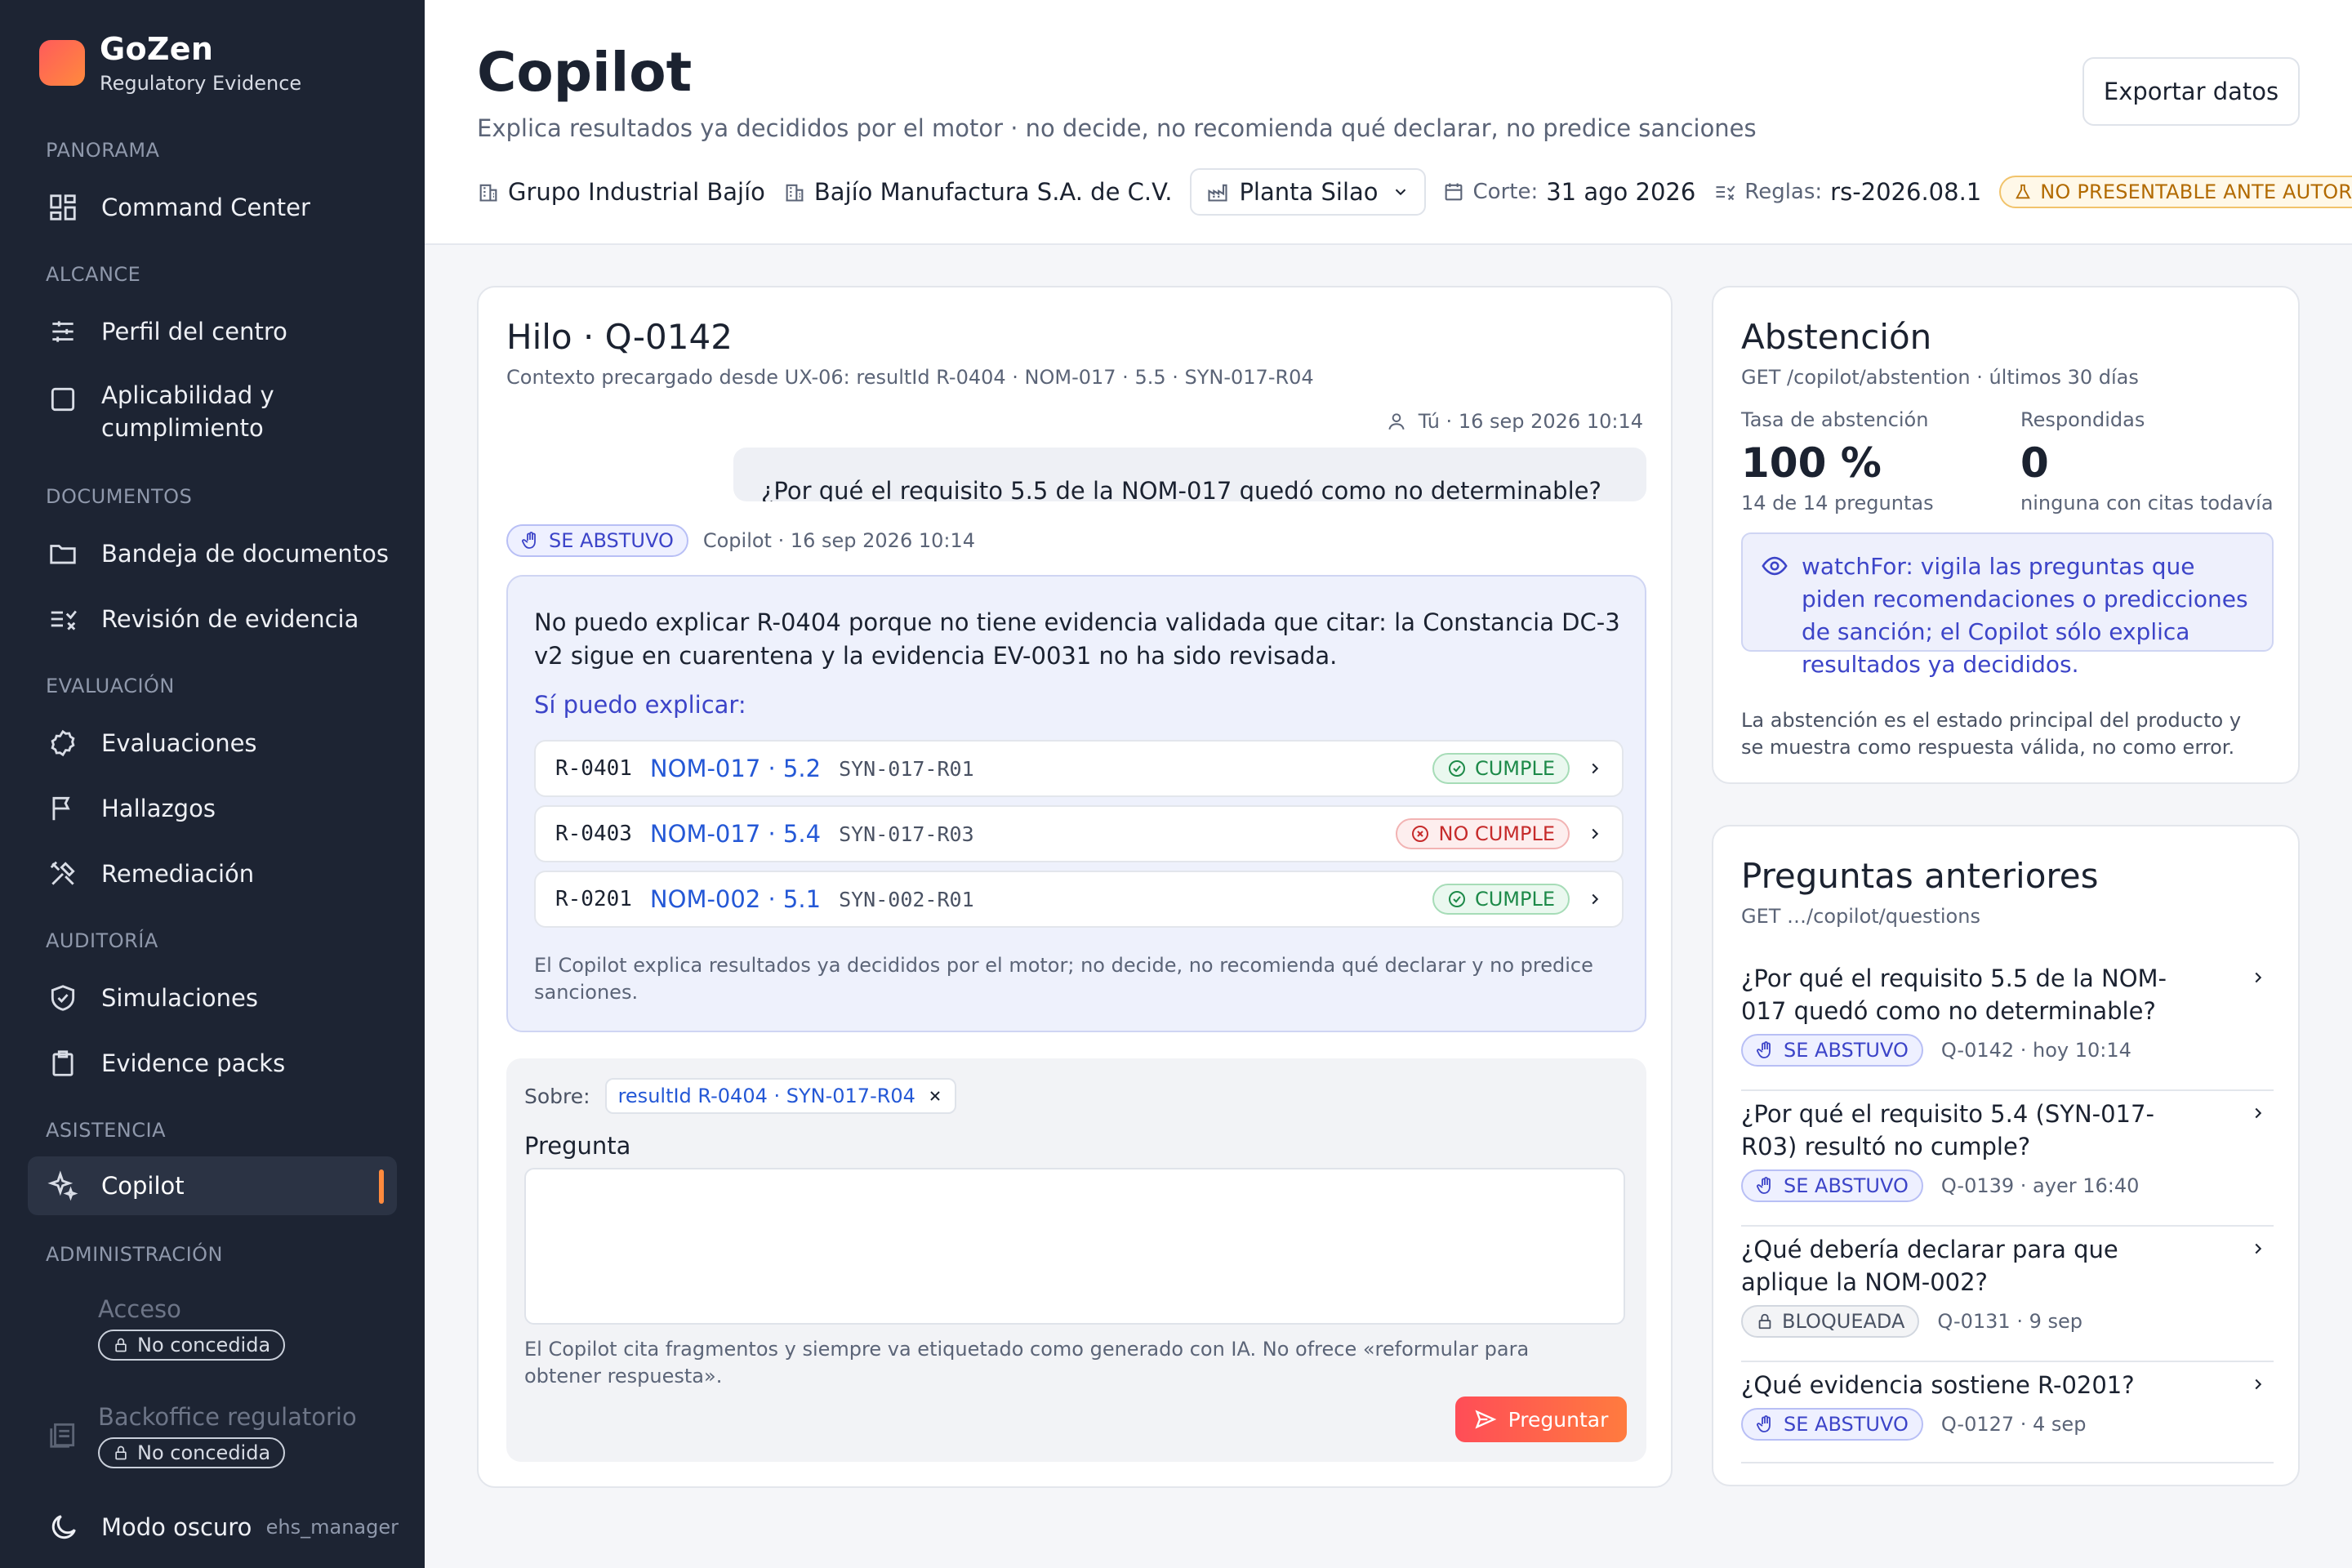 This screenshot has width=2352, height=1568. What do you see at coordinates (735, 899) in the screenshot?
I see `nom-link: NOM-002 · 5.1` at bounding box center [735, 899].